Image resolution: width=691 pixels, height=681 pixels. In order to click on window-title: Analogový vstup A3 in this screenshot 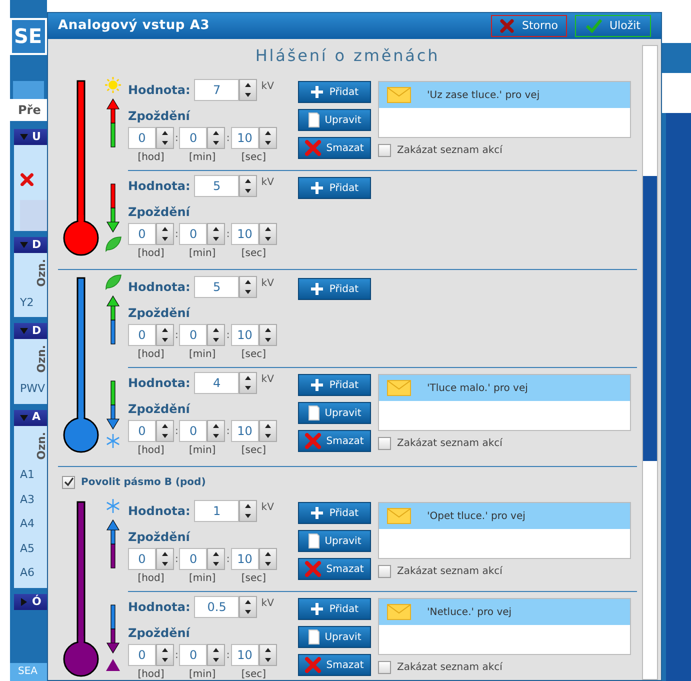, I will do `click(134, 26)`.